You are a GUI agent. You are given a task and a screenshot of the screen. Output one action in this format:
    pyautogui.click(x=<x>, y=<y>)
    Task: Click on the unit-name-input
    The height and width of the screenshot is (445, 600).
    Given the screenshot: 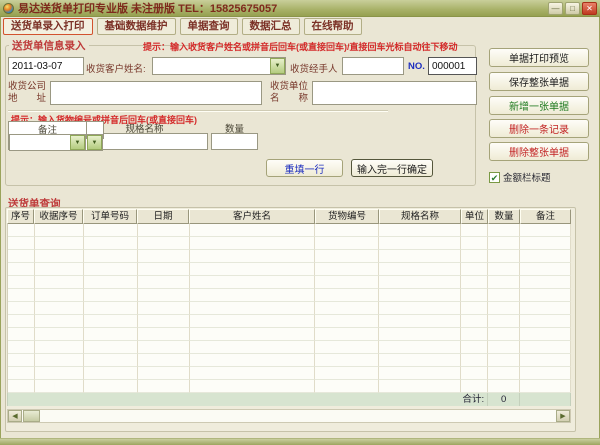 What is the action you would take?
    pyautogui.click(x=394, y=93)
    